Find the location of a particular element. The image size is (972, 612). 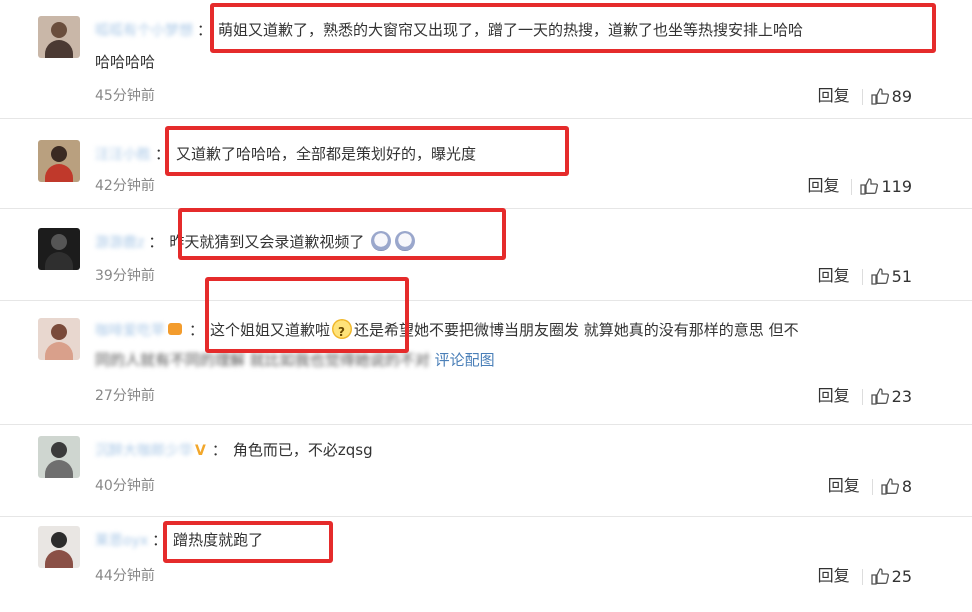

timestamp: 42分钟前 is located at coordinates (125, 186).